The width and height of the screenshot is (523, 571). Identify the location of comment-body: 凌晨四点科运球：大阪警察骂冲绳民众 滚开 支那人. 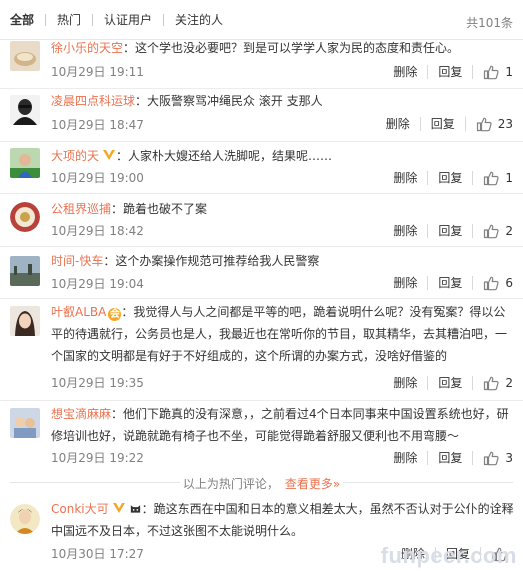
(283, 101).